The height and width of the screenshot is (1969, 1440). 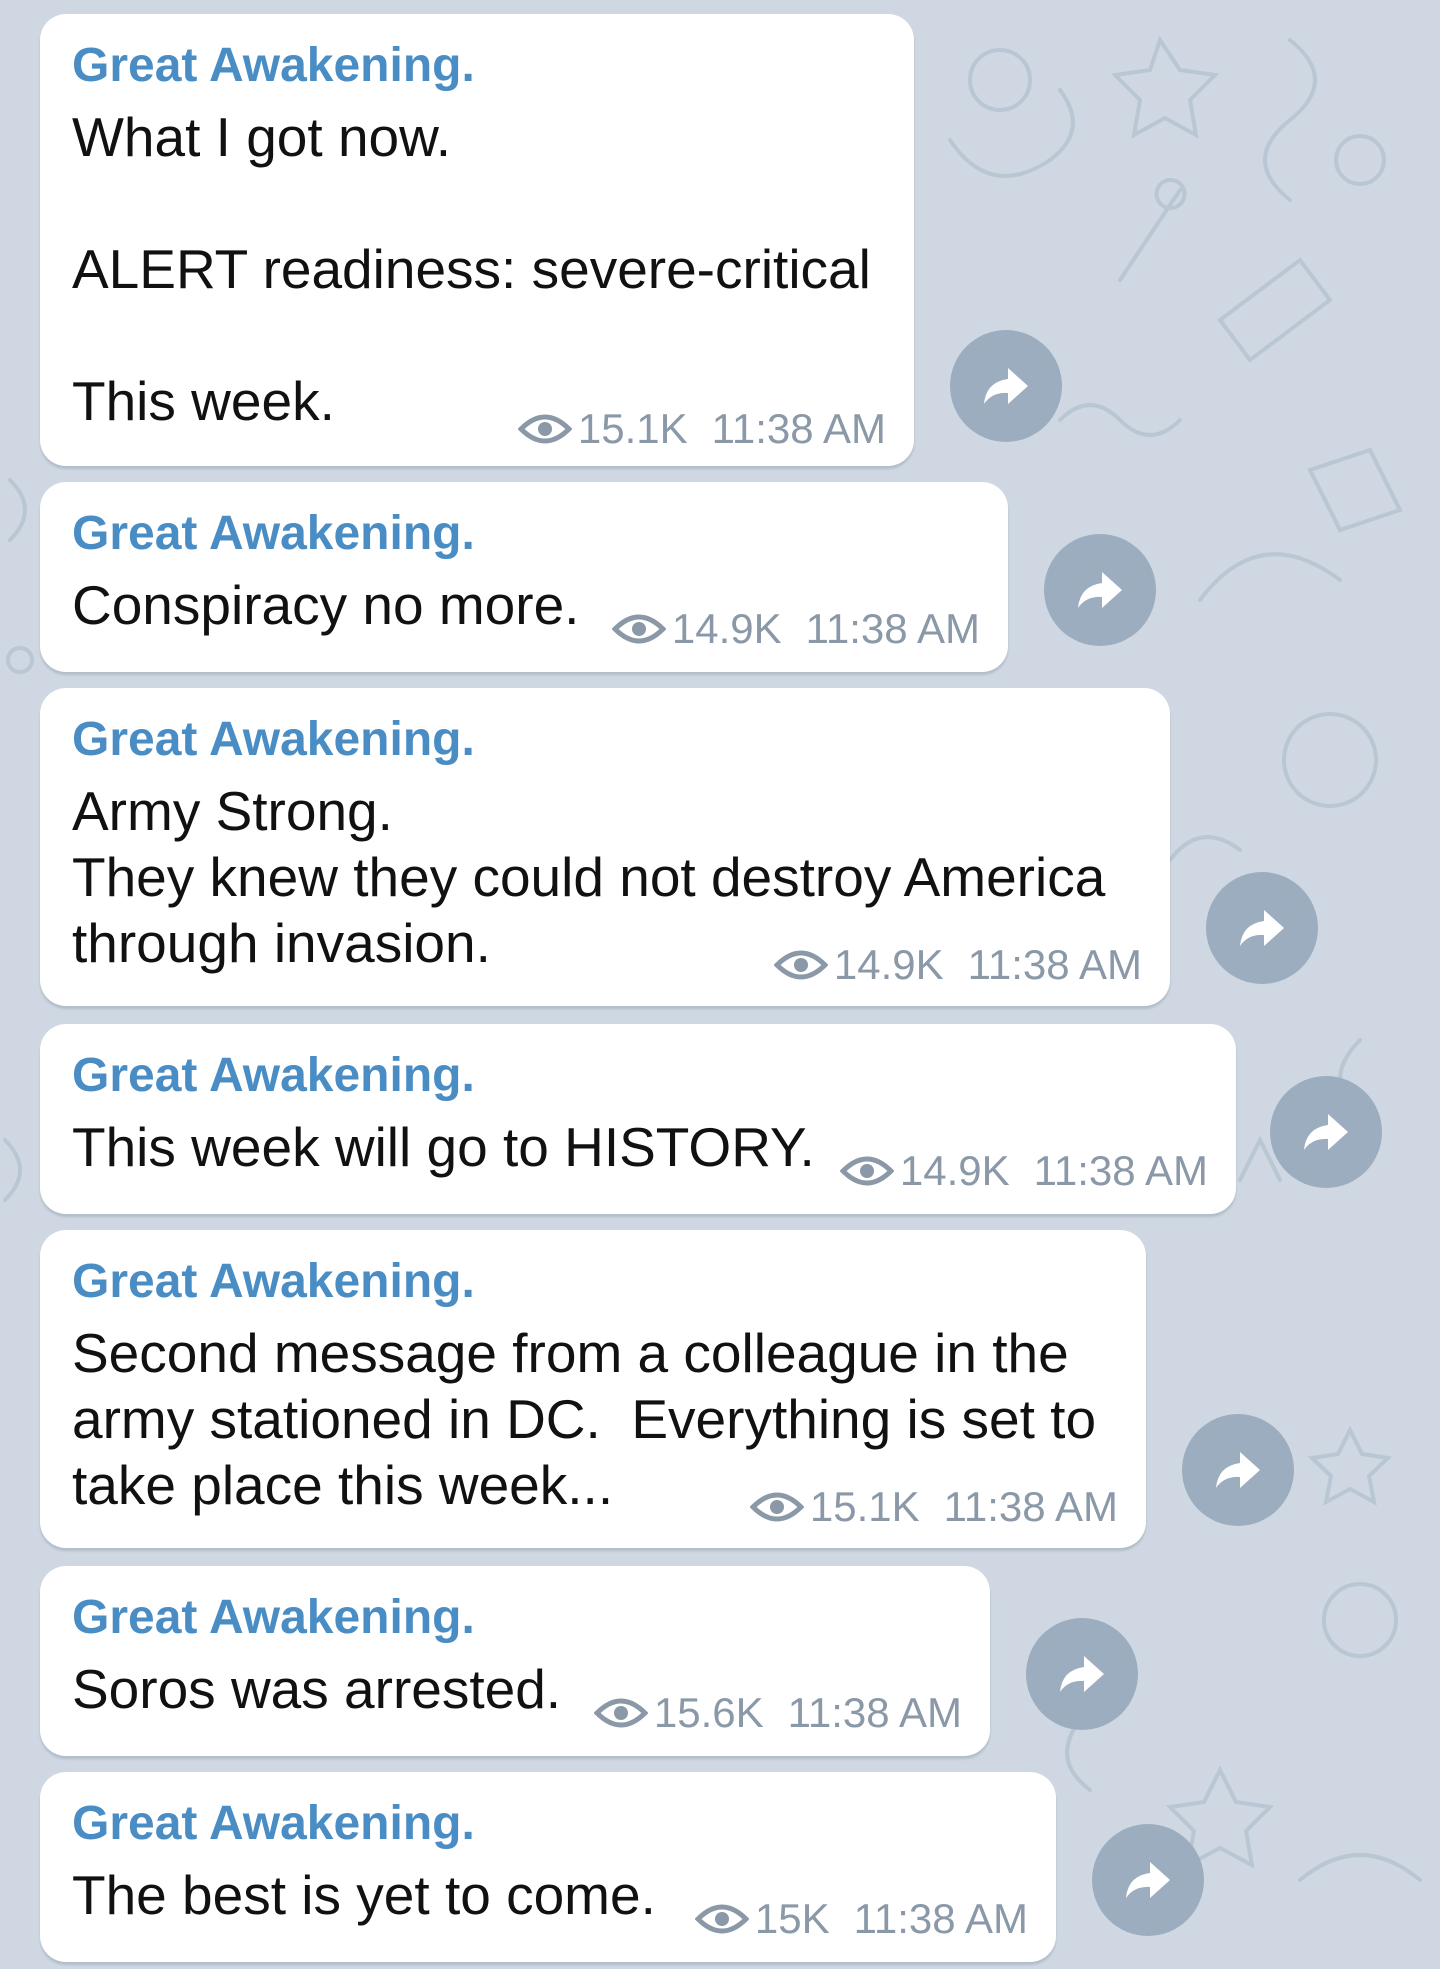 I want to click on message-meta: 15.6K 11:38 AM, so click(x=777, y=1712).